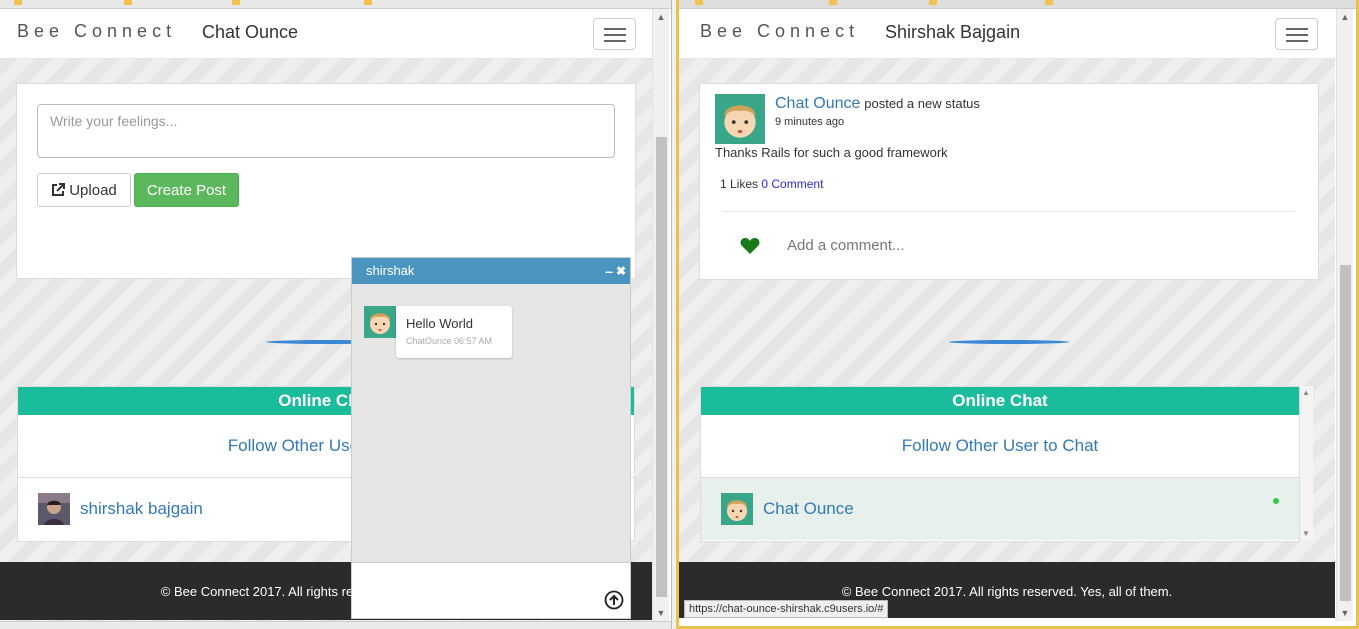  Describe the element at coordinates (390, 270) in the screenshot. I see `chat-window-title: shirshak` at that location.